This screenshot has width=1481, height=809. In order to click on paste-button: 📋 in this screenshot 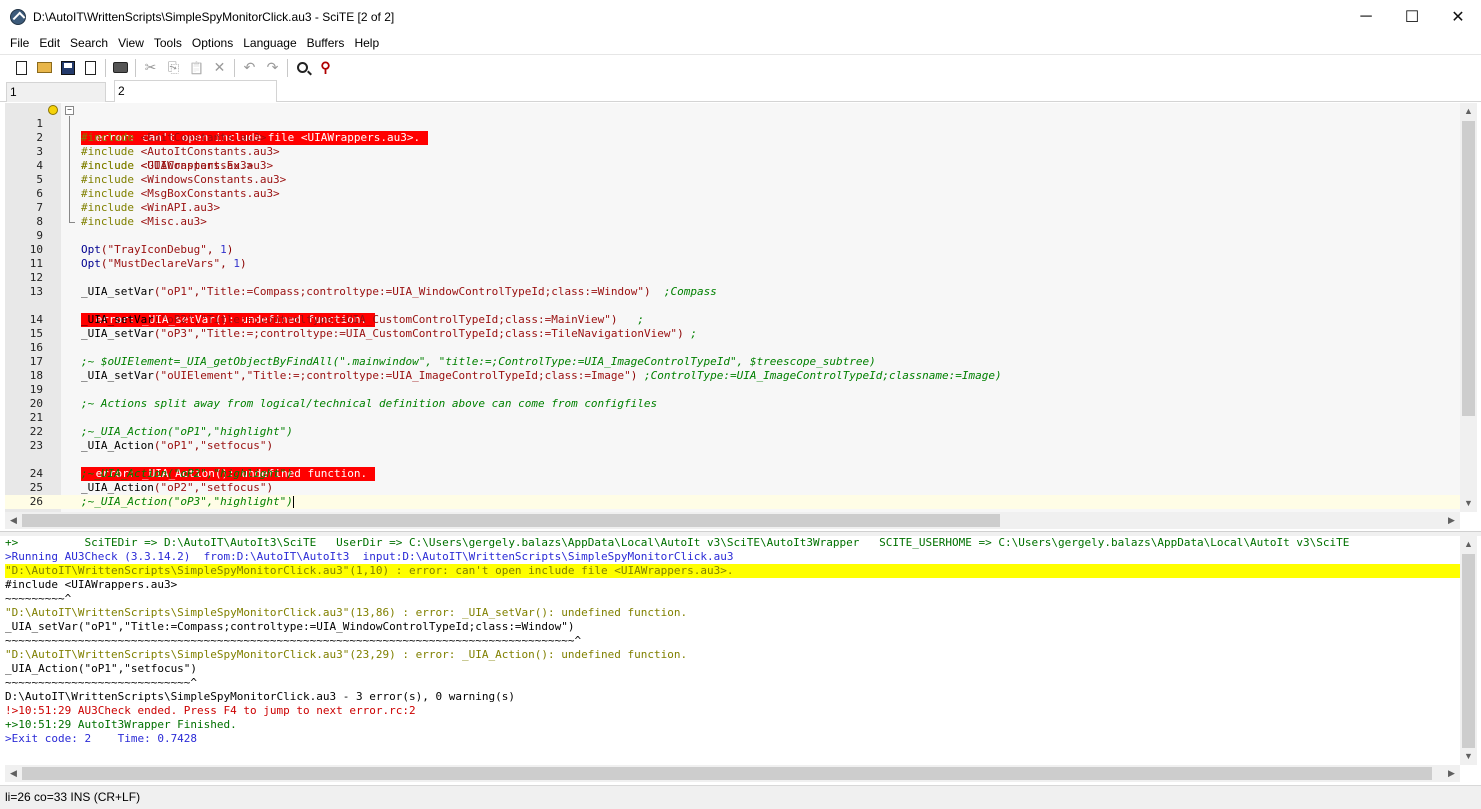, I will do `click(196, 68)`.